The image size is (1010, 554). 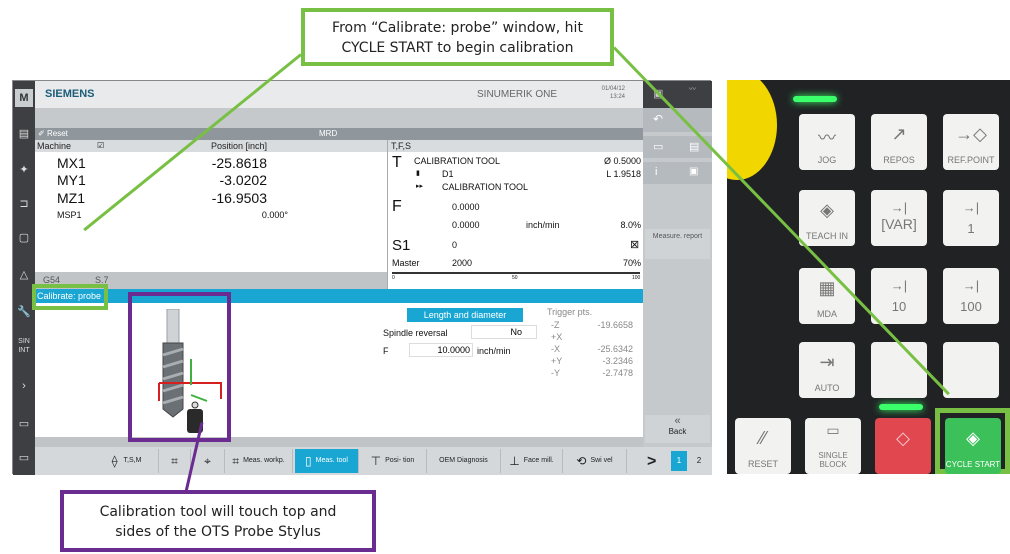 I want to click on wrench-icon: 🔧, so click(x=24, y=312).